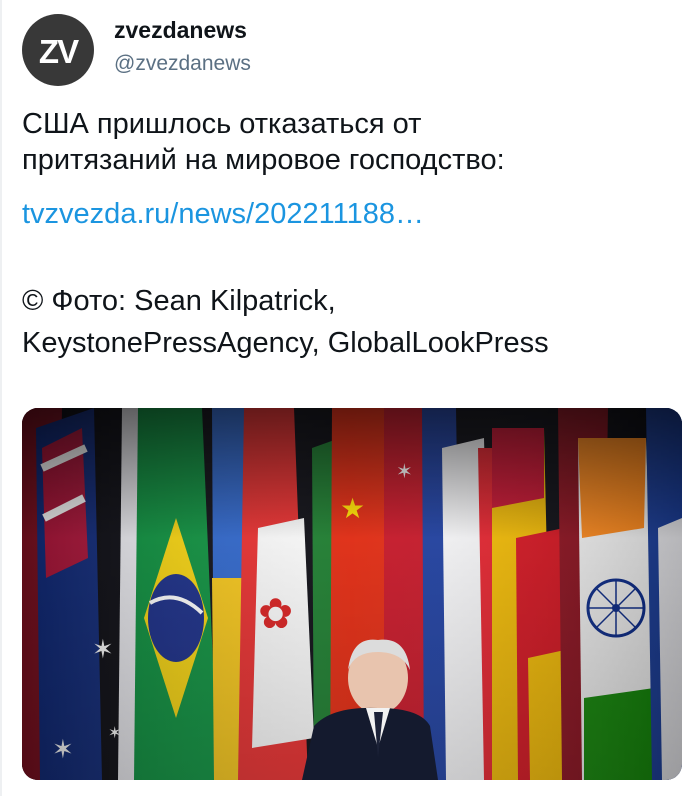 This screenshot has height=796, width=698. I want to click on avatar: ZV, so click(58, 50).